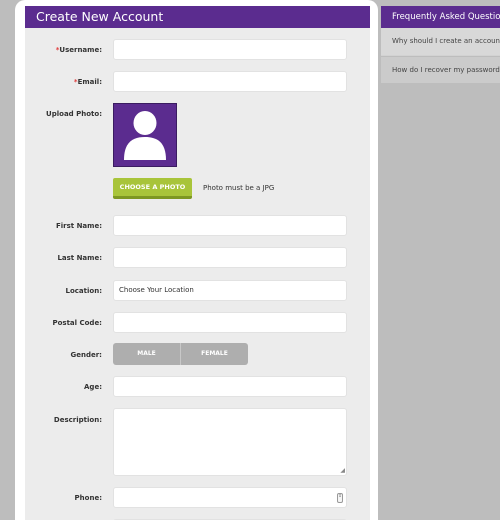  I want to click on last-name-label: Last Name:, so click(79, 258).